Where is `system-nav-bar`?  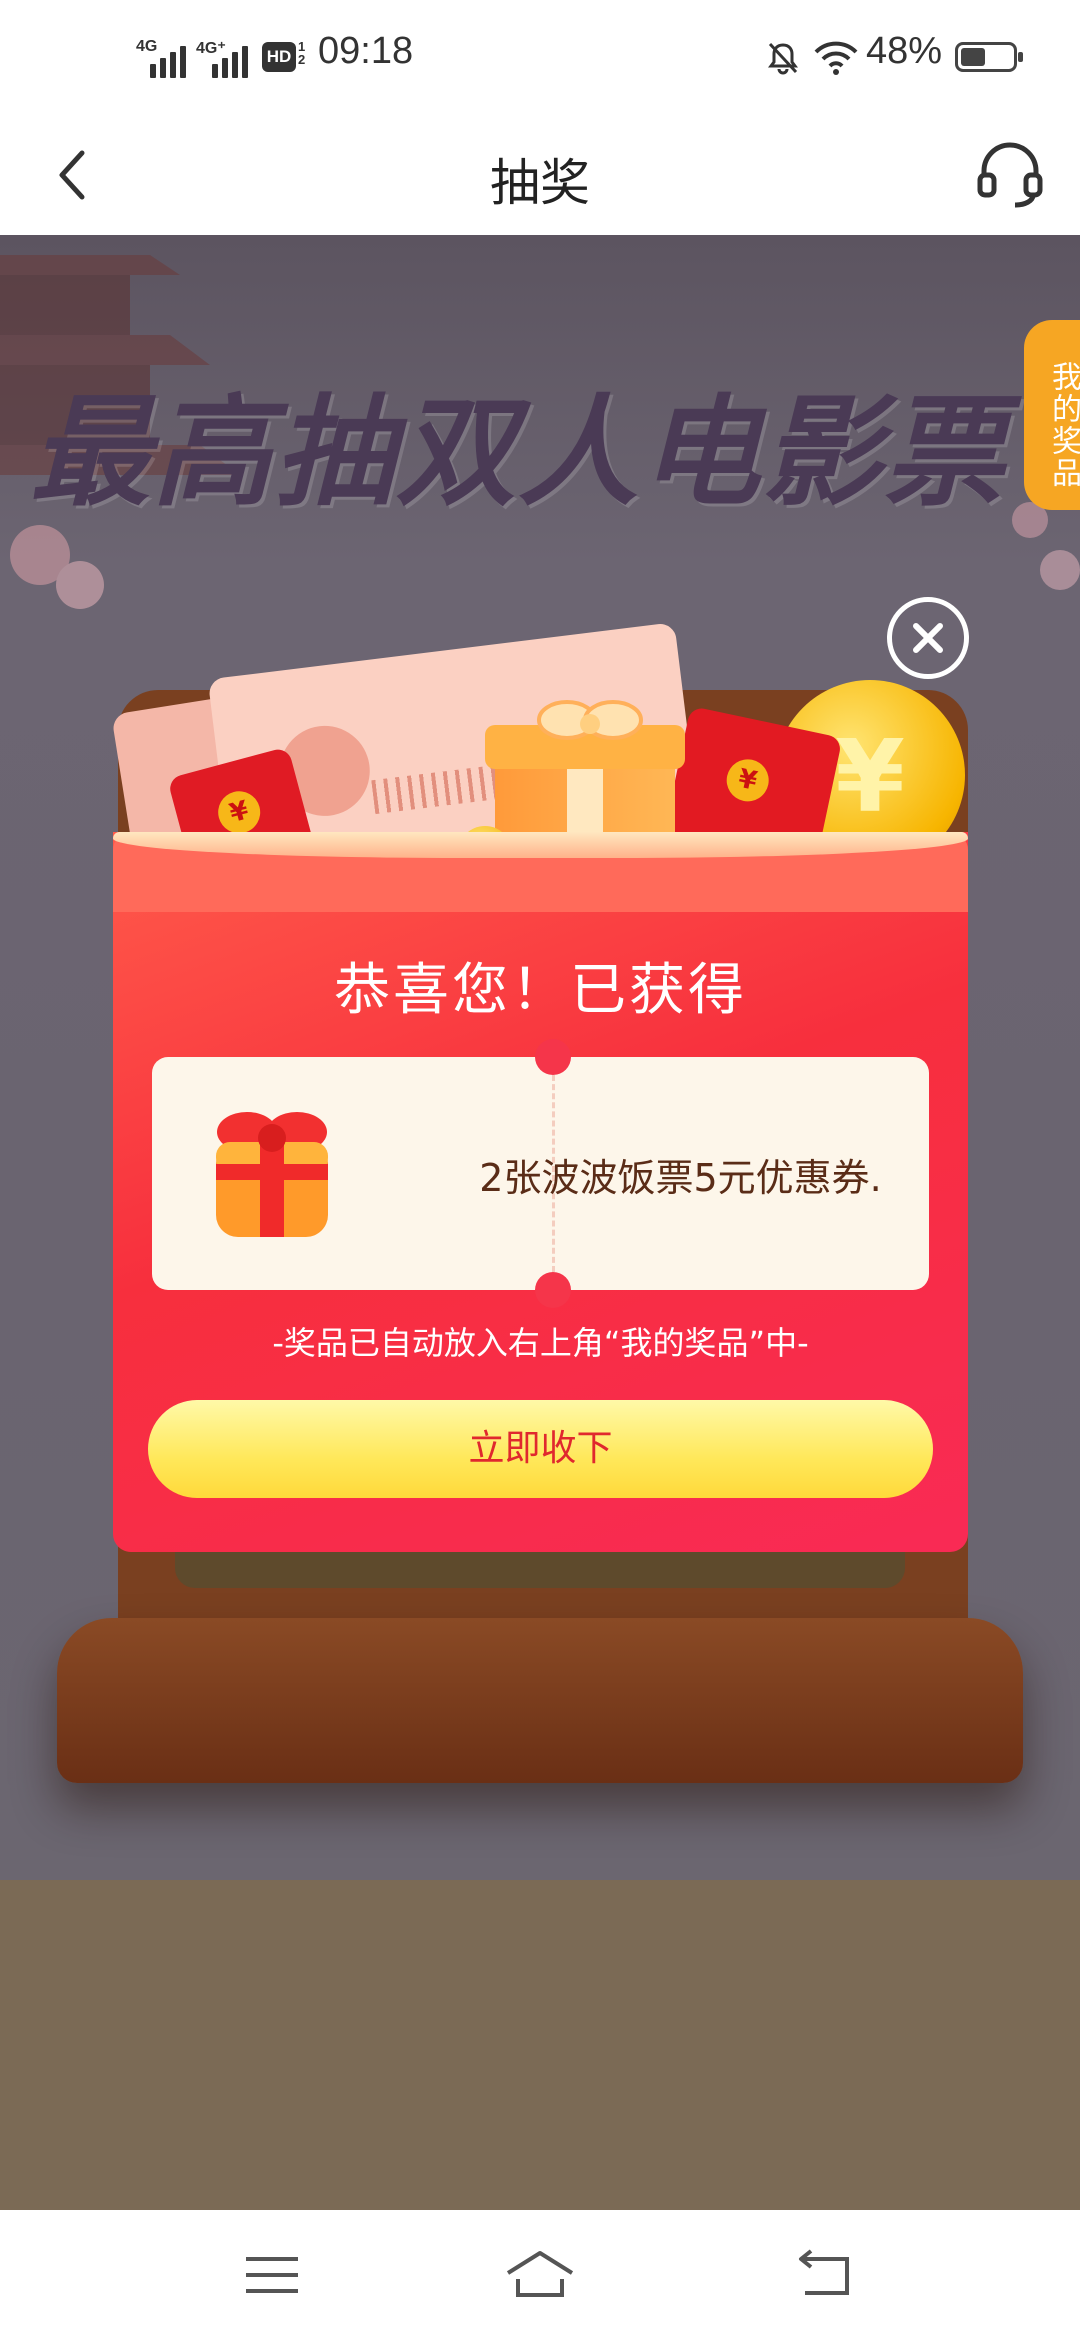 system-nav-bar is located at coordinates (540, 2275).